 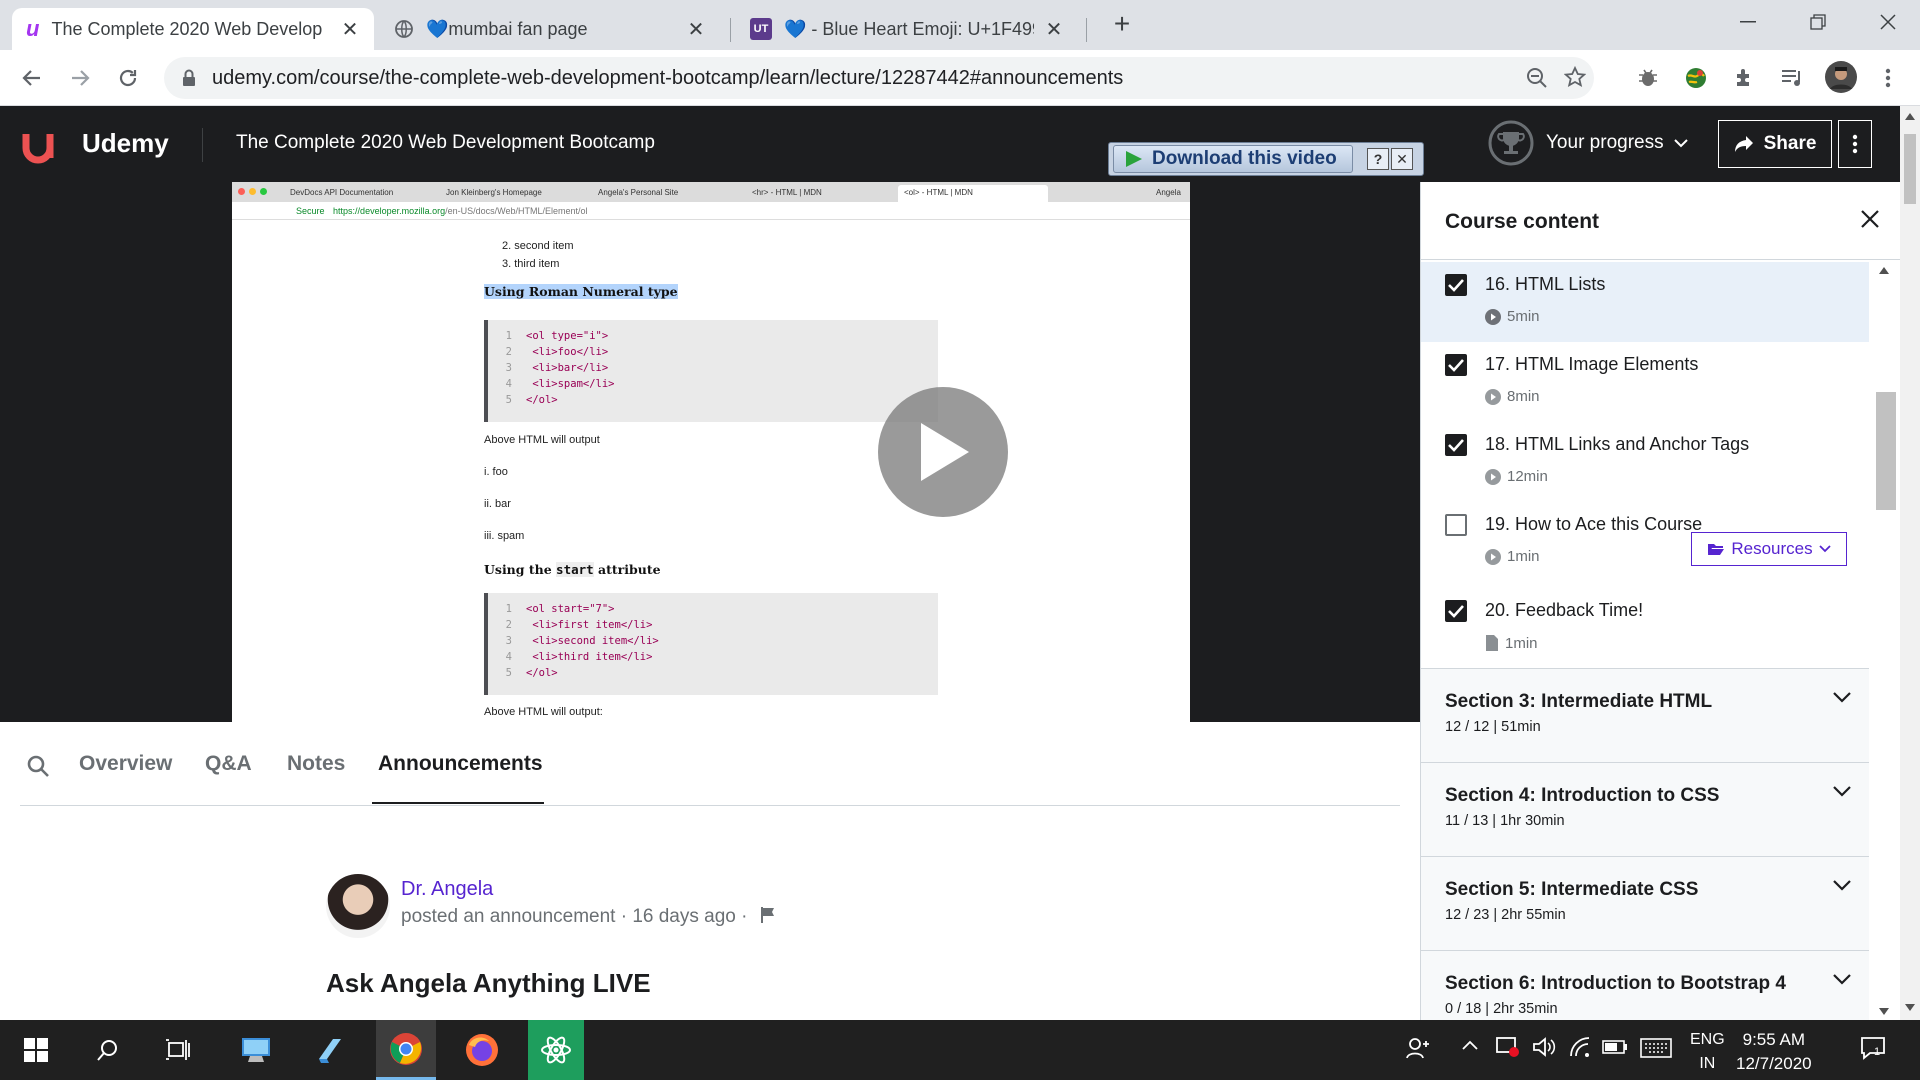 What do you see at coordinates (1588, 143) in the screenshot?
I see `your-progress-button: Your progress` at bounding box center [1588, 143].